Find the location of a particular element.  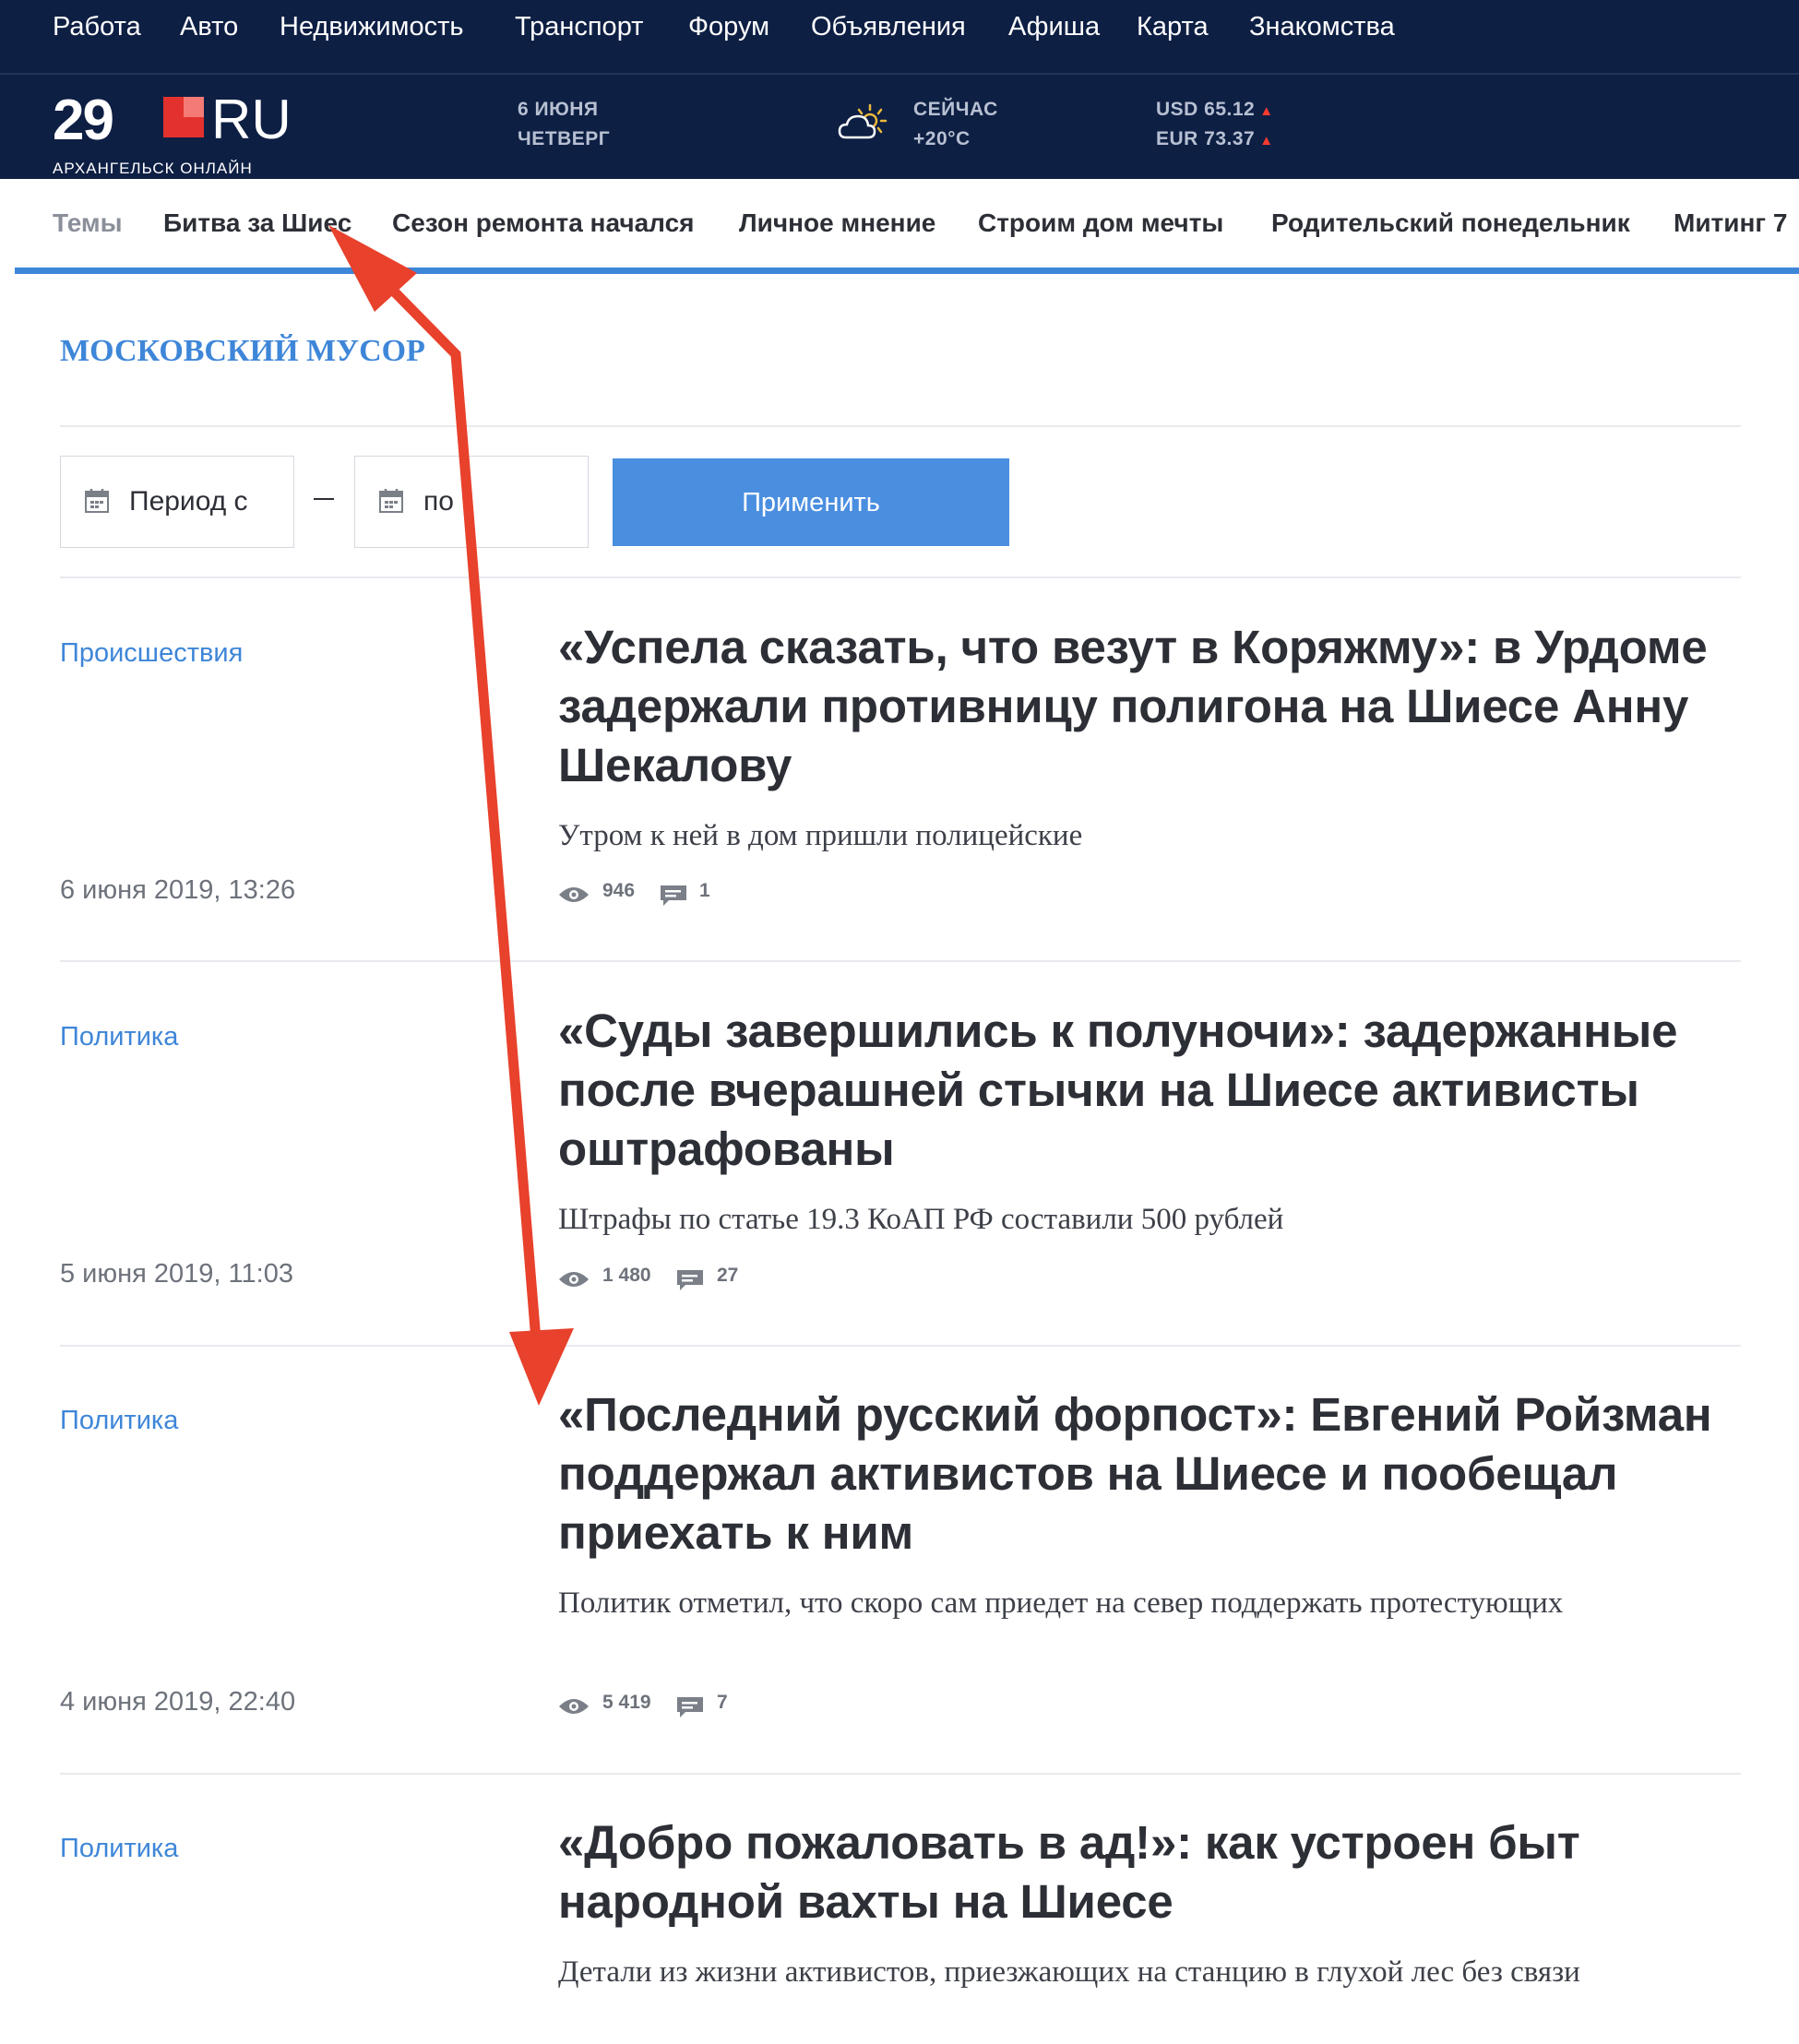

theme-sezon-remonta: Сезон ремонта начался is located at coordinates (543, 223).